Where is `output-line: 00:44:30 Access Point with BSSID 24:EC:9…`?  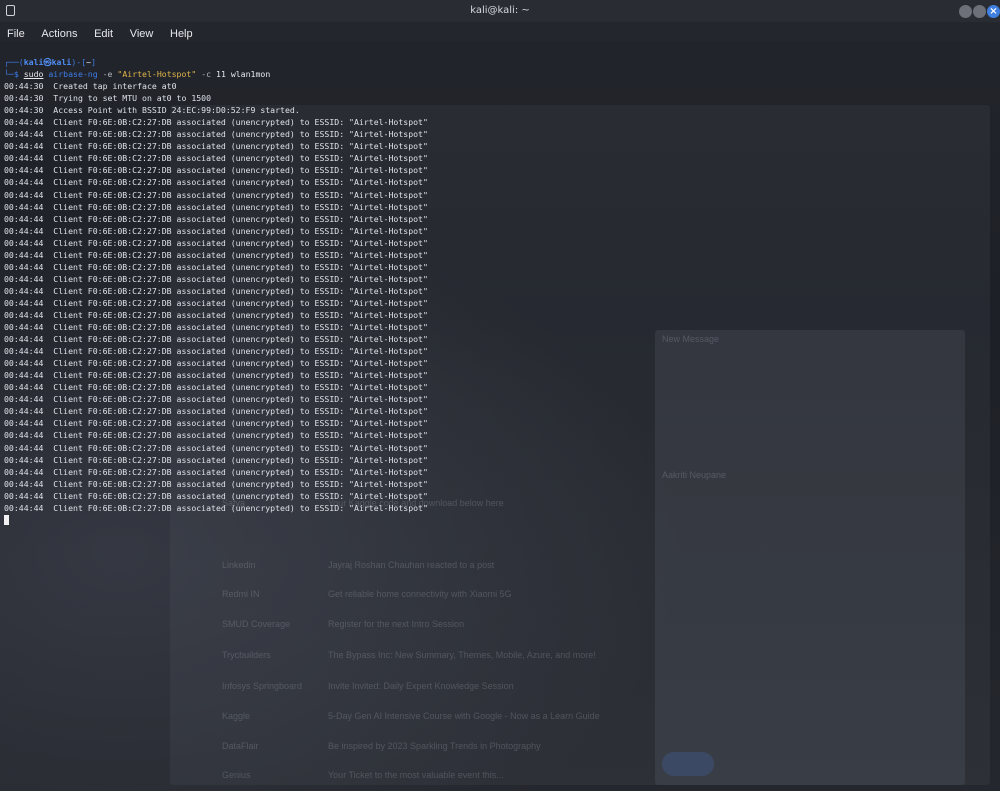 output-line: 00:44:30 Access Point with BSSID 24:EC:9… is located at coordinates (152, 110).